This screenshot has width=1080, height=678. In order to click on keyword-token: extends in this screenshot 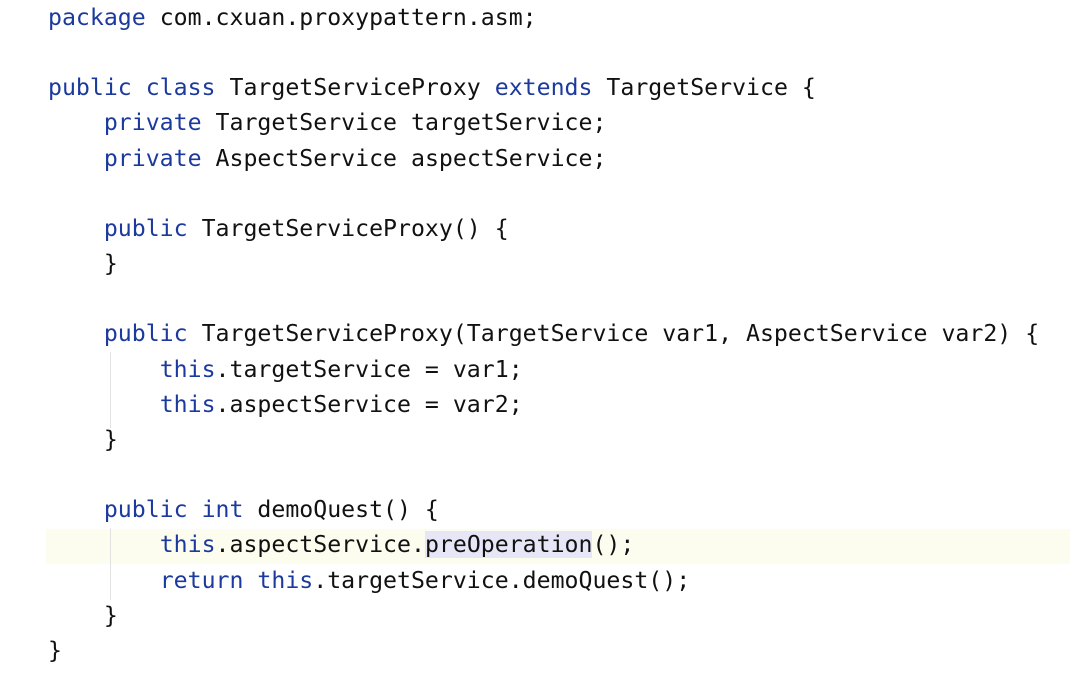, I will do `click(543, 88)`.